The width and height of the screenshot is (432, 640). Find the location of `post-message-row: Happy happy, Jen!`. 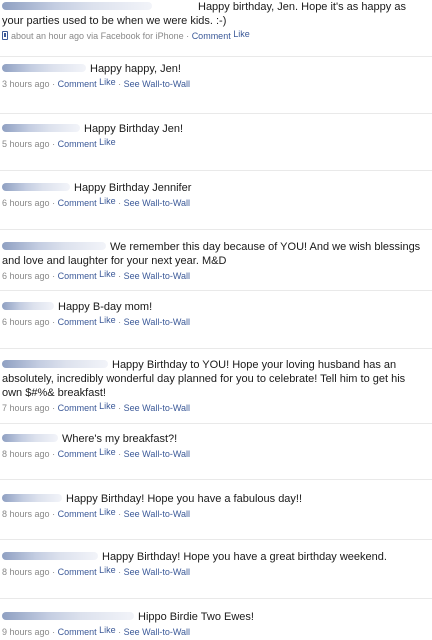

post-message-row: Happy happy, Jen! is located at coordinates (215, 69).